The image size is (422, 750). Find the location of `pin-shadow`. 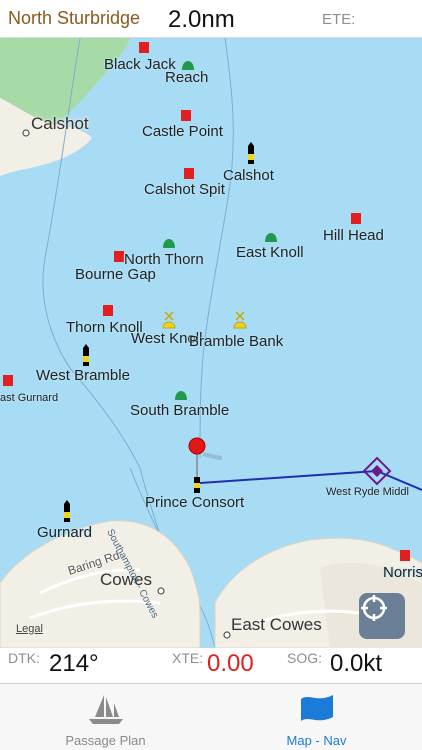

pin-shadow is located at coordinates (212, 456).